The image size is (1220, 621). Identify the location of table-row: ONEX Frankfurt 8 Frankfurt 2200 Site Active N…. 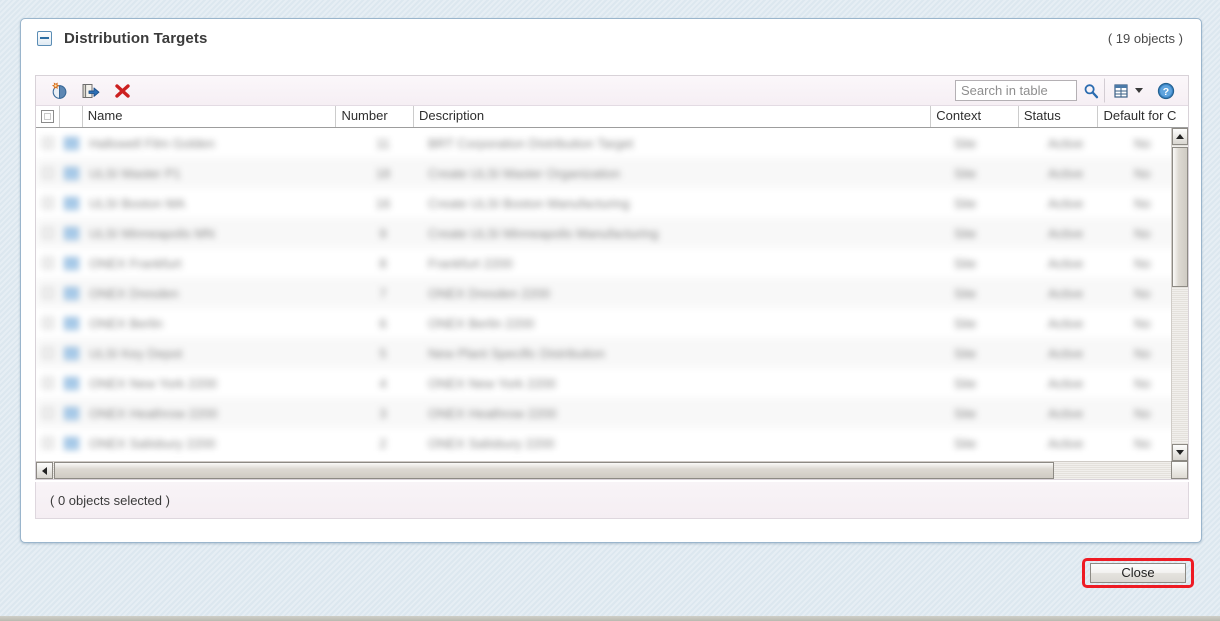
(612, 263).